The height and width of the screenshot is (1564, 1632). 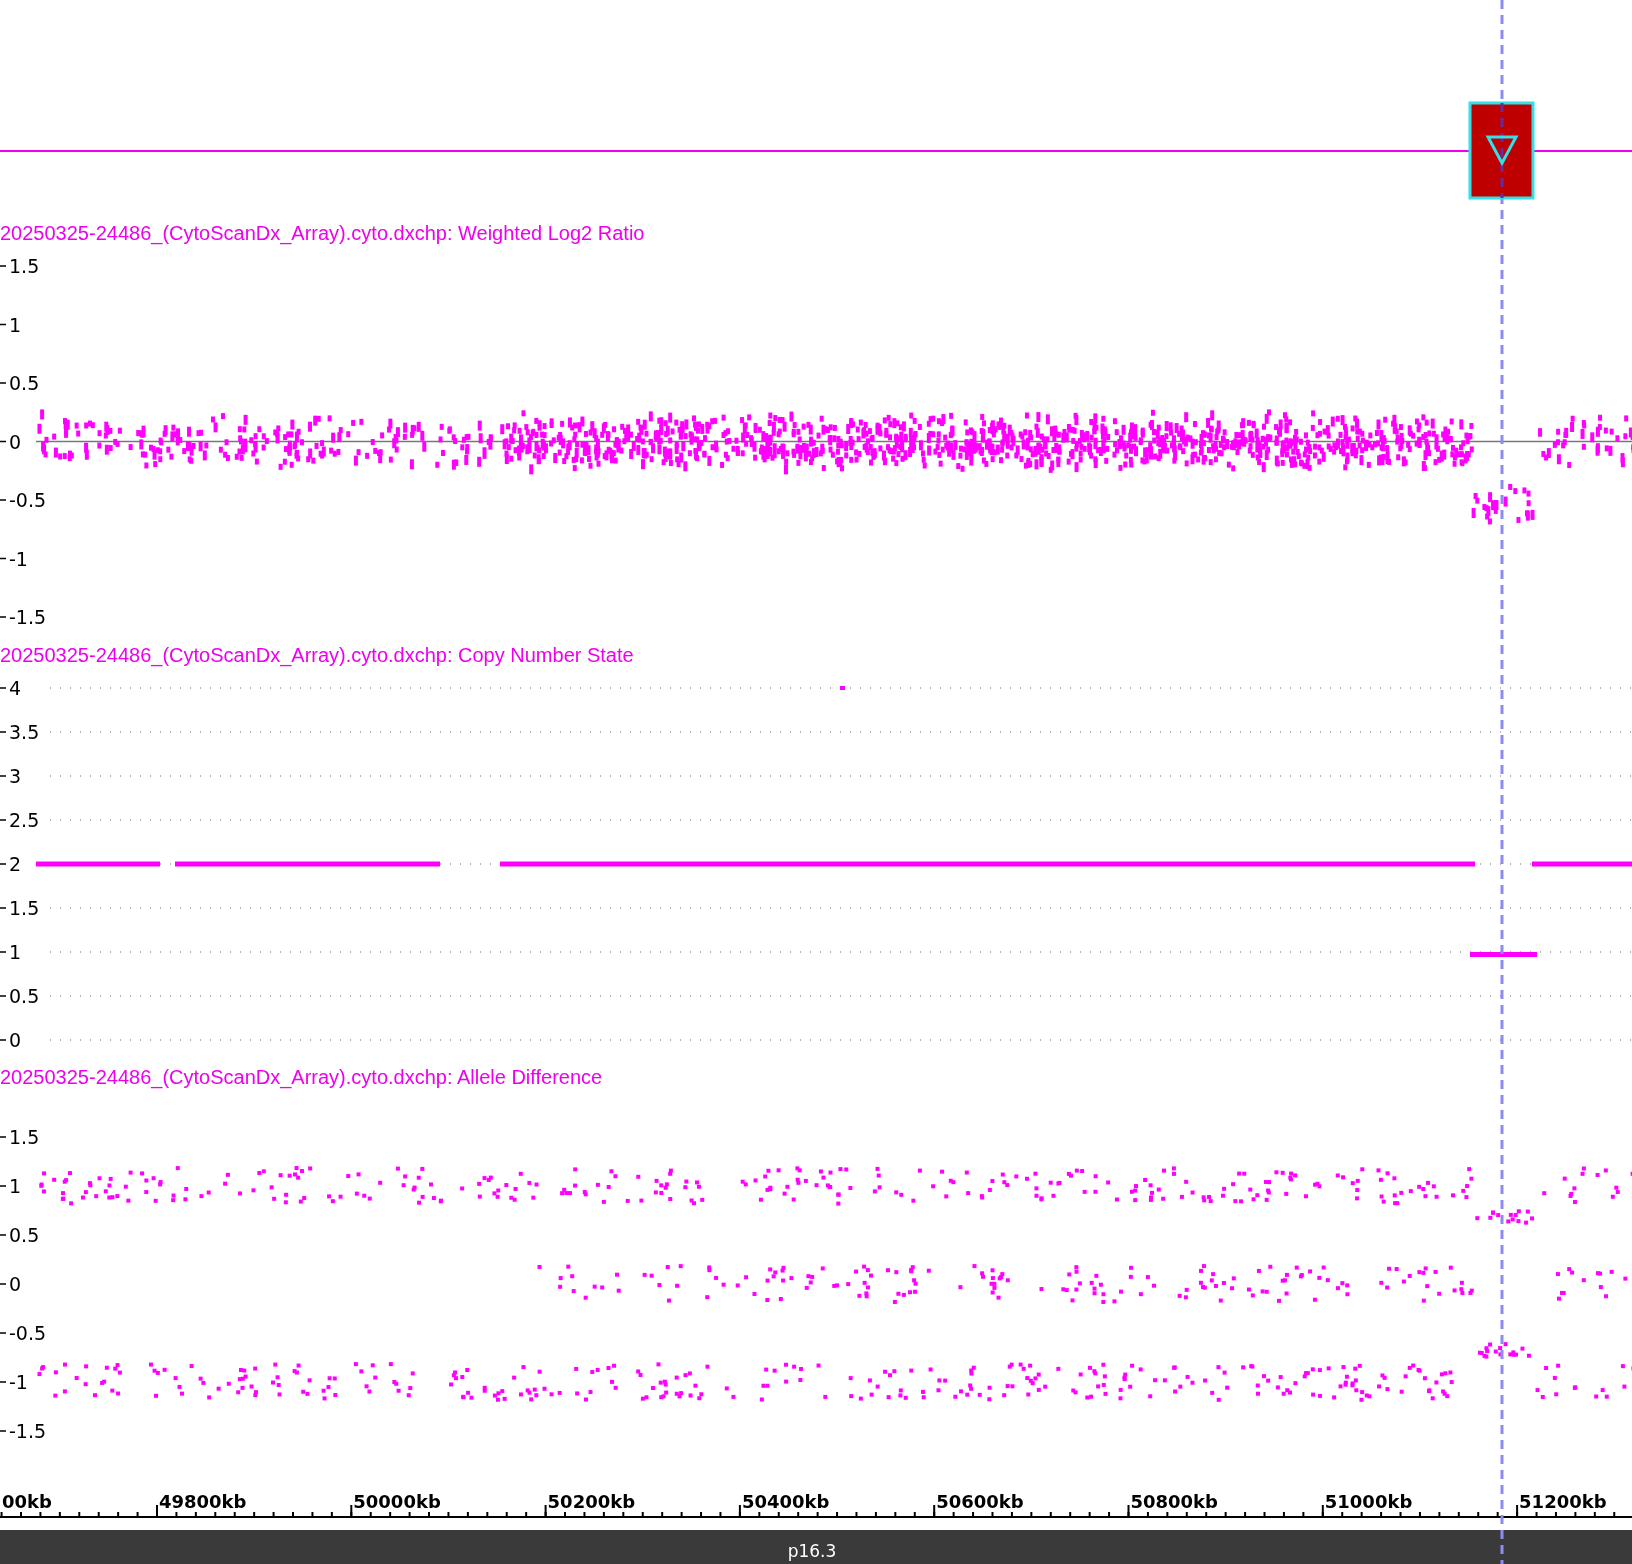 What do you see at coordinates (980, 1501) in the screenshot?
I see `axis-label: 50600kb` at bounding box center [980, 1501].